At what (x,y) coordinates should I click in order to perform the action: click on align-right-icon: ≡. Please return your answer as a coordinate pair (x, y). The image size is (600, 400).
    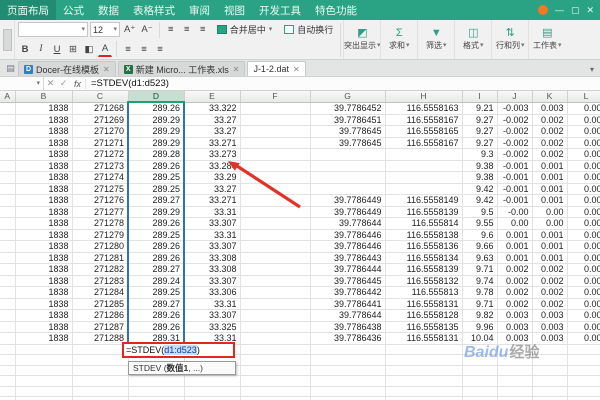
    Looking at the image, I should click on (203, 30).